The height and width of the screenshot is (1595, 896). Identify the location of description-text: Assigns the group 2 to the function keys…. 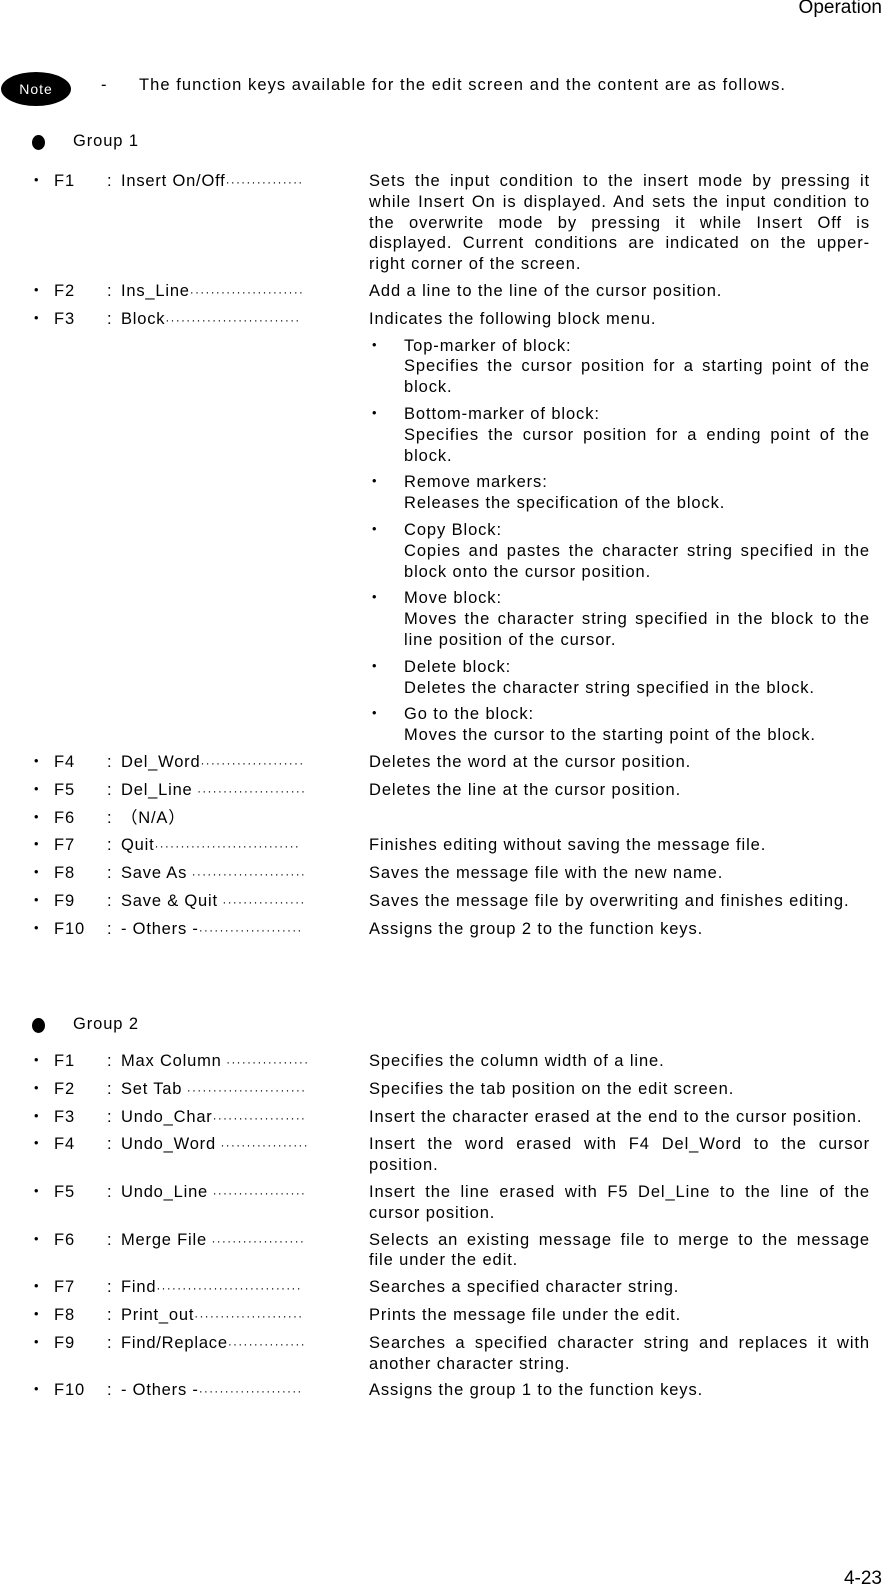
(536, 928).